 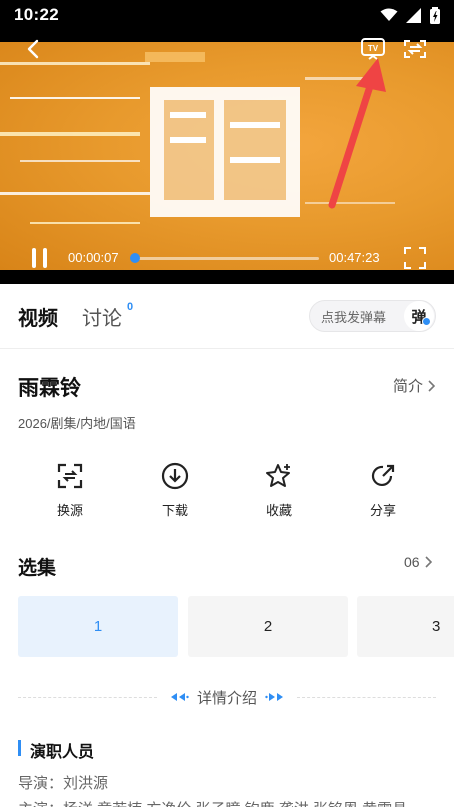 I want to click on danmu-placeholder: 点我发弹幕, so click(x=354, y=317).